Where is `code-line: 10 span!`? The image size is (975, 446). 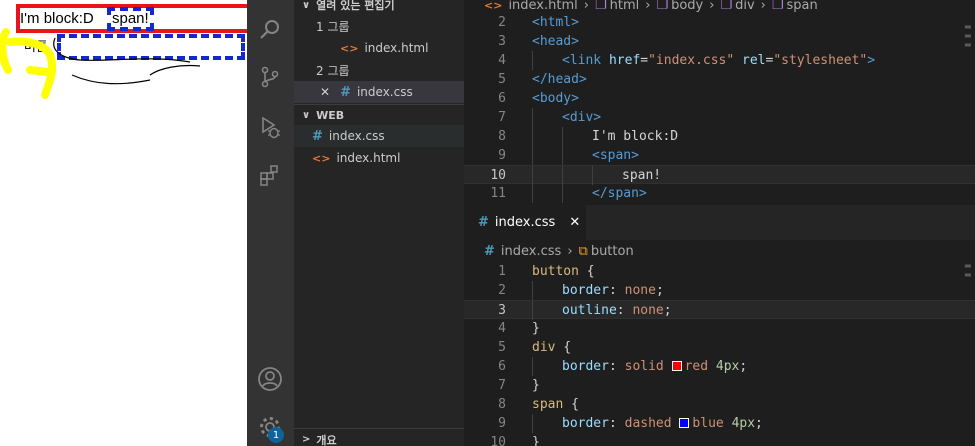 code-line: 10 span! is located at coordinates (719, 175).